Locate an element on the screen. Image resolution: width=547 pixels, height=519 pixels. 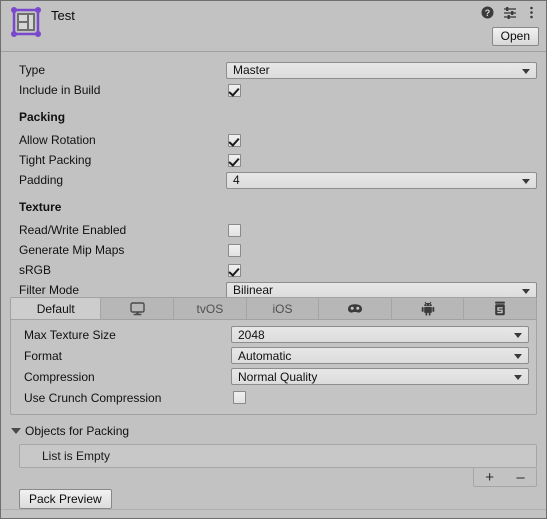
tab-visionos is located at coordinates (355, 308).